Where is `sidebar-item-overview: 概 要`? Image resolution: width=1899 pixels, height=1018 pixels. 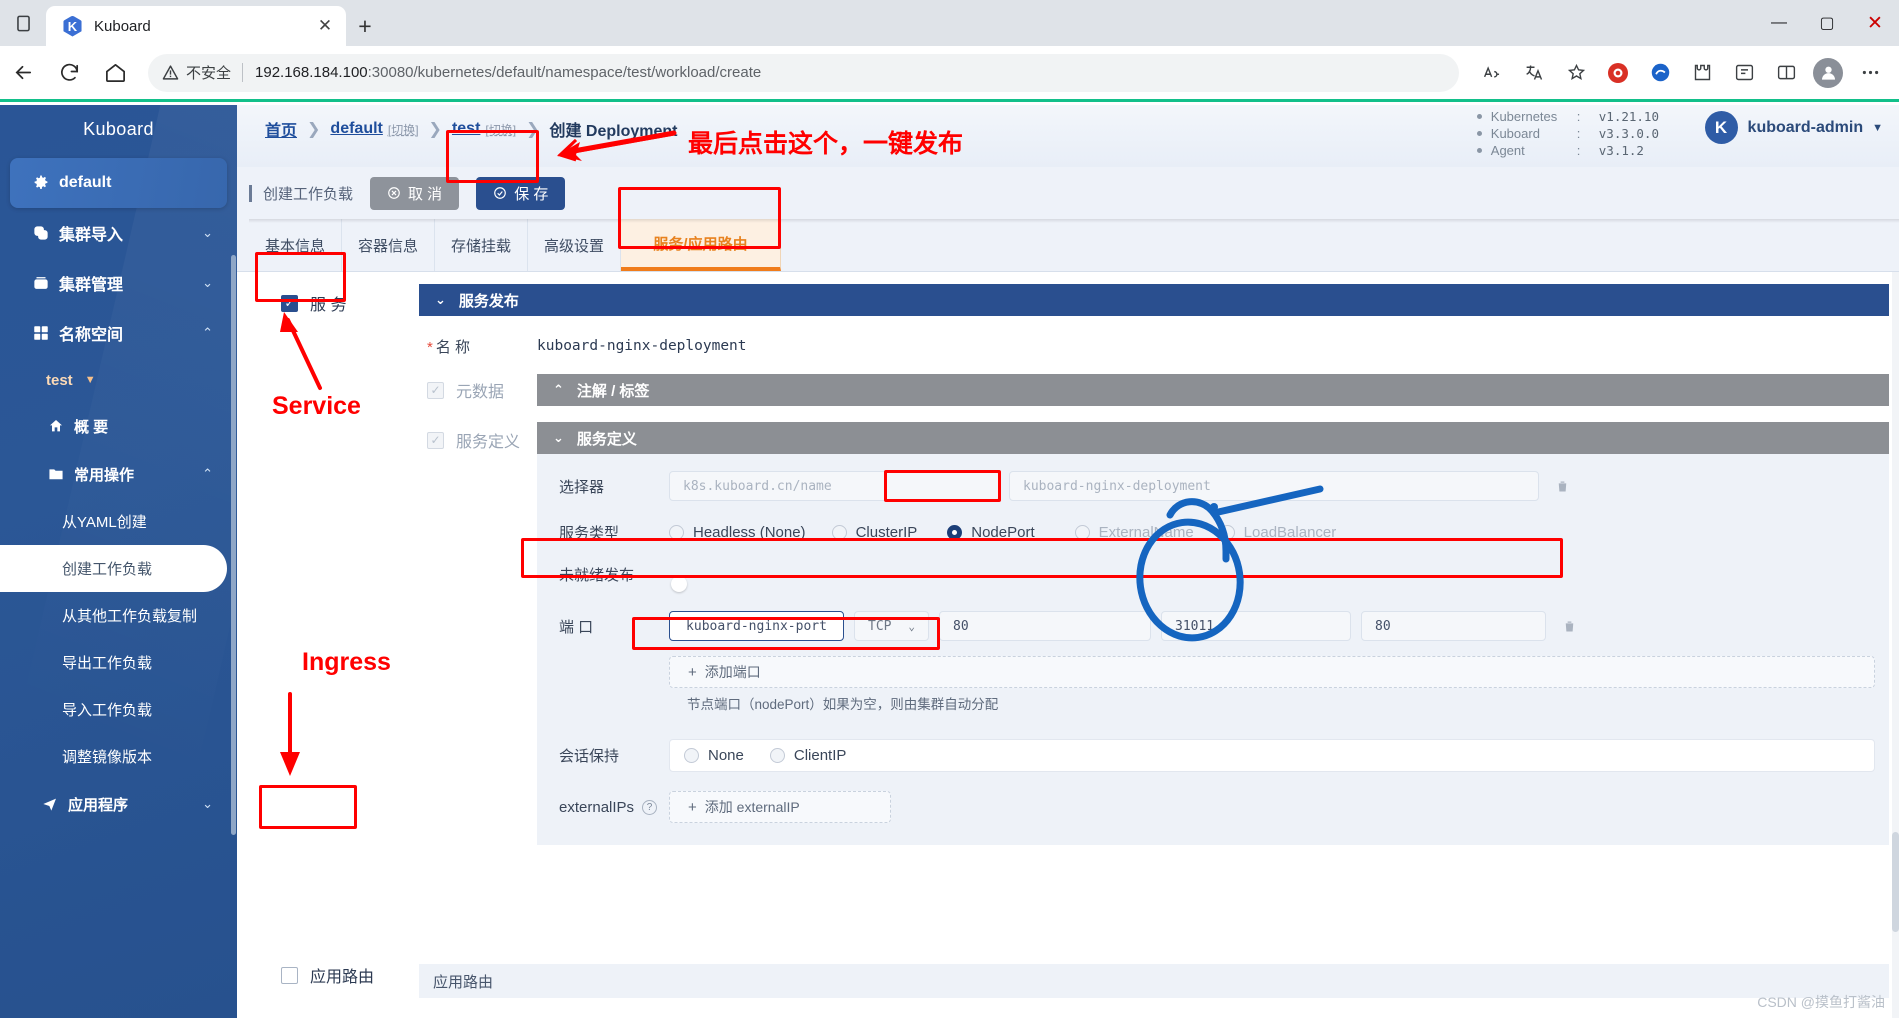
sidebar-item-overview: 概 要 is located at coordinates (118, 426).